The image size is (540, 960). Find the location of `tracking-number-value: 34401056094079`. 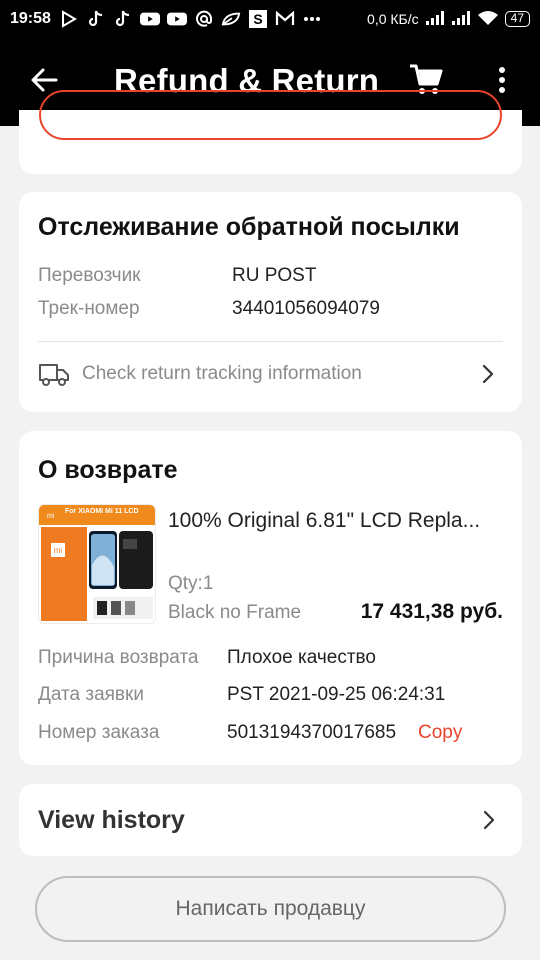

tracking-number-value: 34401056094079 is located at coordinates (306, 308).